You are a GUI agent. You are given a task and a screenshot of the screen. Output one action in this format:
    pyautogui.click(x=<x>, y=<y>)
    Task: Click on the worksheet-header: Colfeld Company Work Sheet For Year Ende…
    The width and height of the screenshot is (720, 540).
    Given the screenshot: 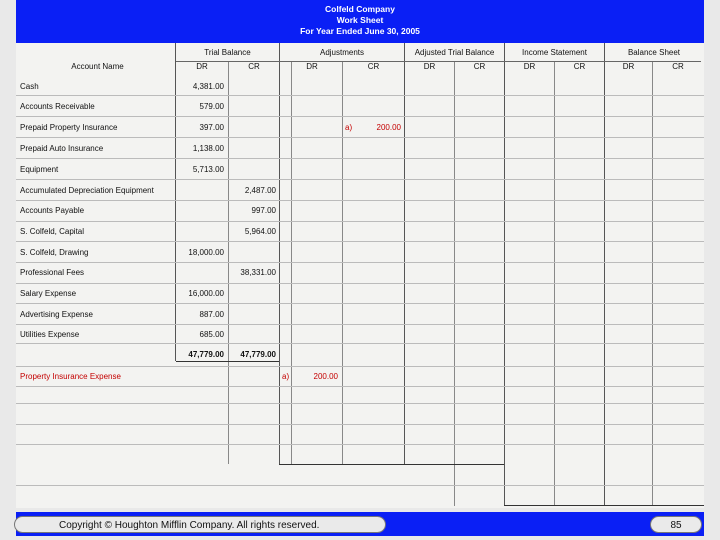 What is the action you would take?
    pyautogui.click(x=360, y=21)
    